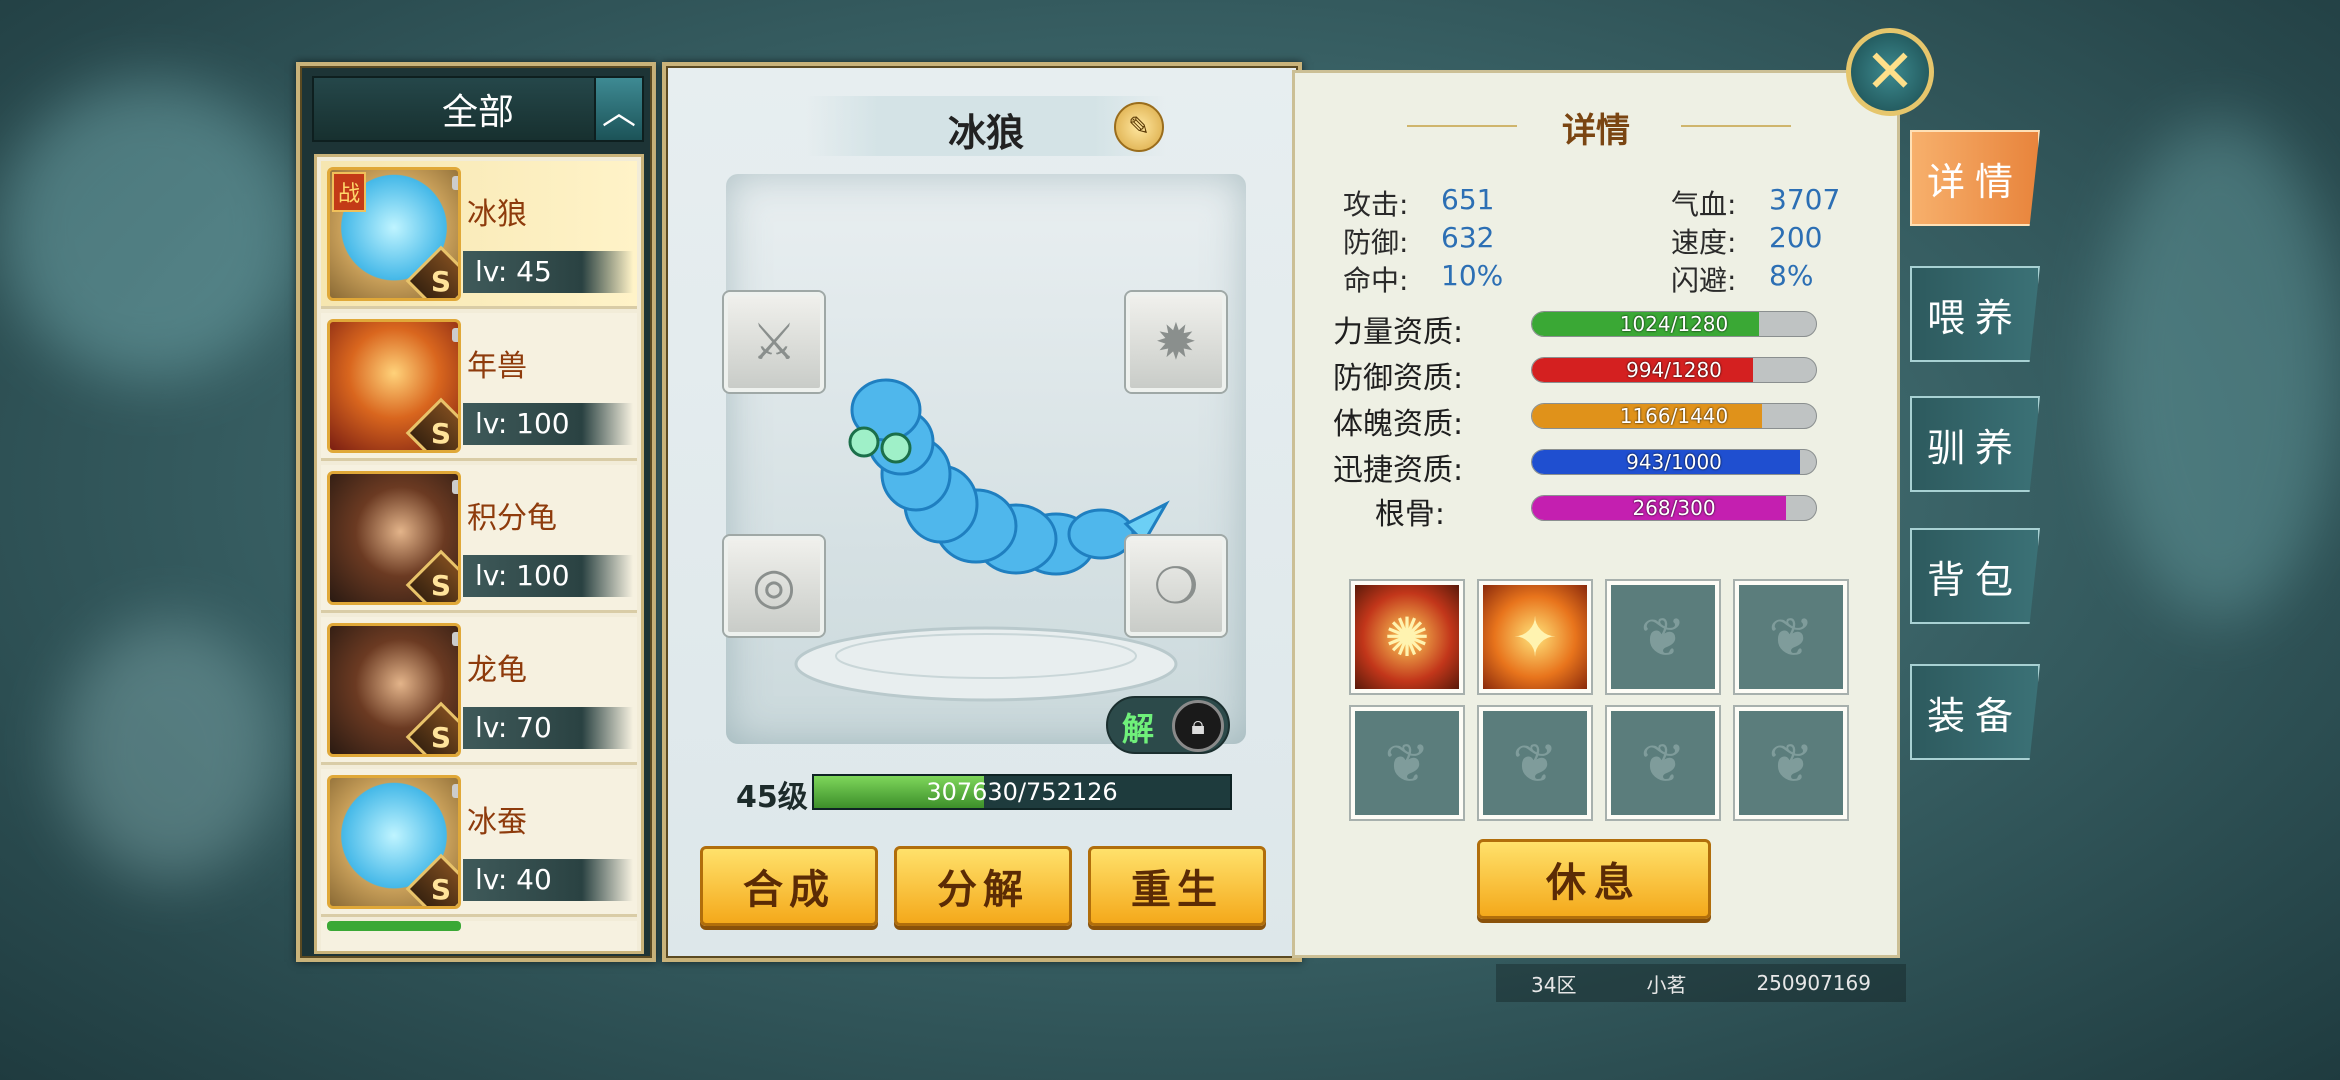  Describe the element at coordinates (479, 843) in the screenshot. I see `pet-item-ice-silkworm: S 冰蚕 lv: 40` at that location.